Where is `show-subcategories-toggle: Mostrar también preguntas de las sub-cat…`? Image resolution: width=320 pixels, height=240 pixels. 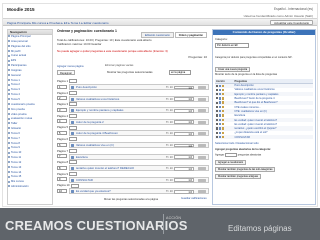 show-subcategories-toggle: Mostrar también preguntas de las sub-cat… is located at coordinates (245, 169).